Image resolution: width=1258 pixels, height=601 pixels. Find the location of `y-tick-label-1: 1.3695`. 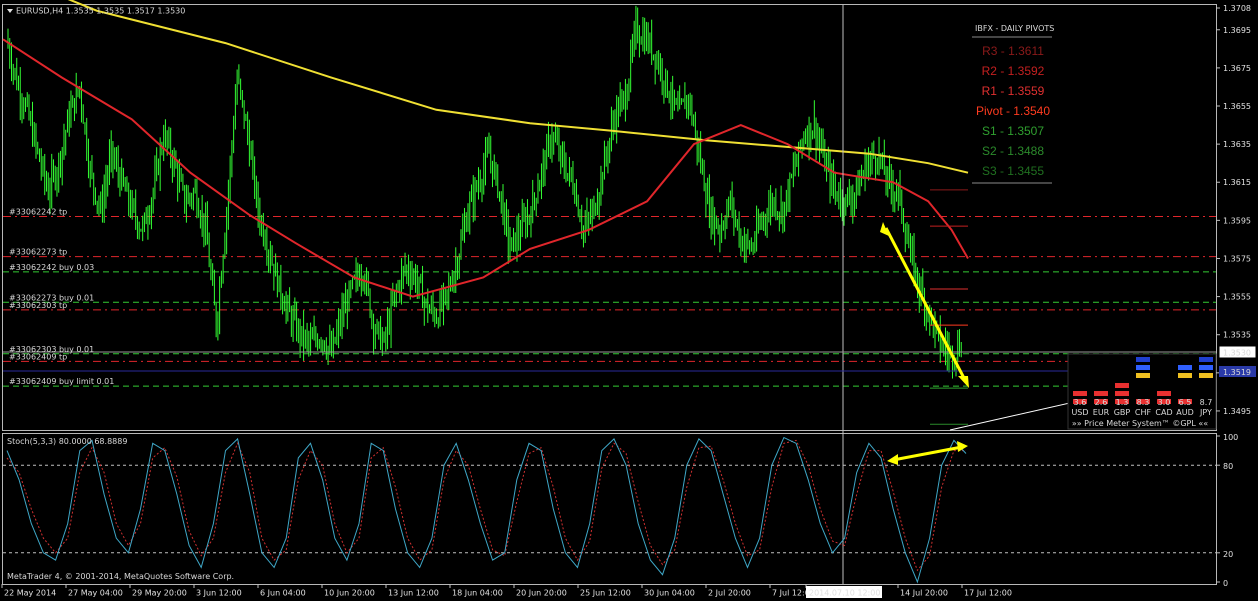

y-tick-label-1: 1.3695 is located at coordinates (1237, 30).